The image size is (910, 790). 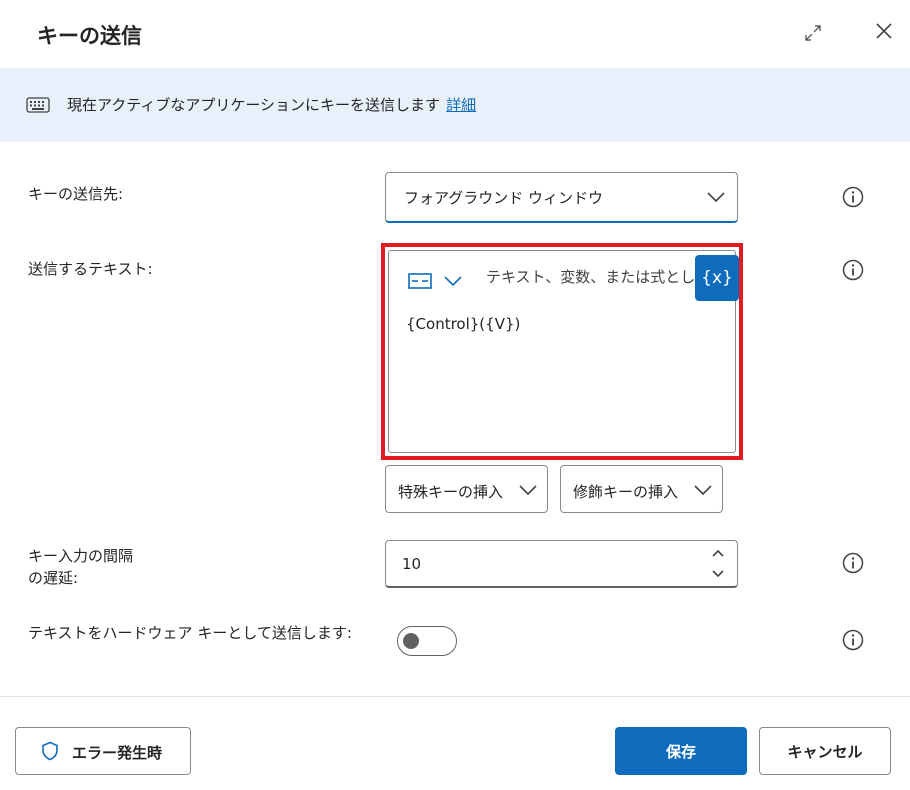 What do you see at coordinates (190, 633) in the screenshot?
I see `hardware-keys-label: テキストをハードウェア キーとして送信します:` at bounding box center [190, 633].